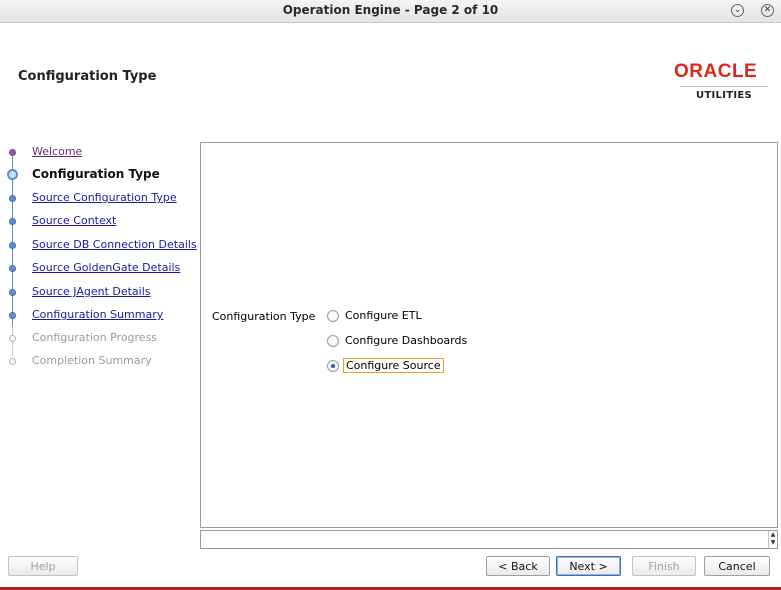 Image resolution: width=781 pixels, height=590 pixels. Describe the element at coordinates (406, 340) in the screenshot. I see `option-label: Configure Dashboards` at that location.